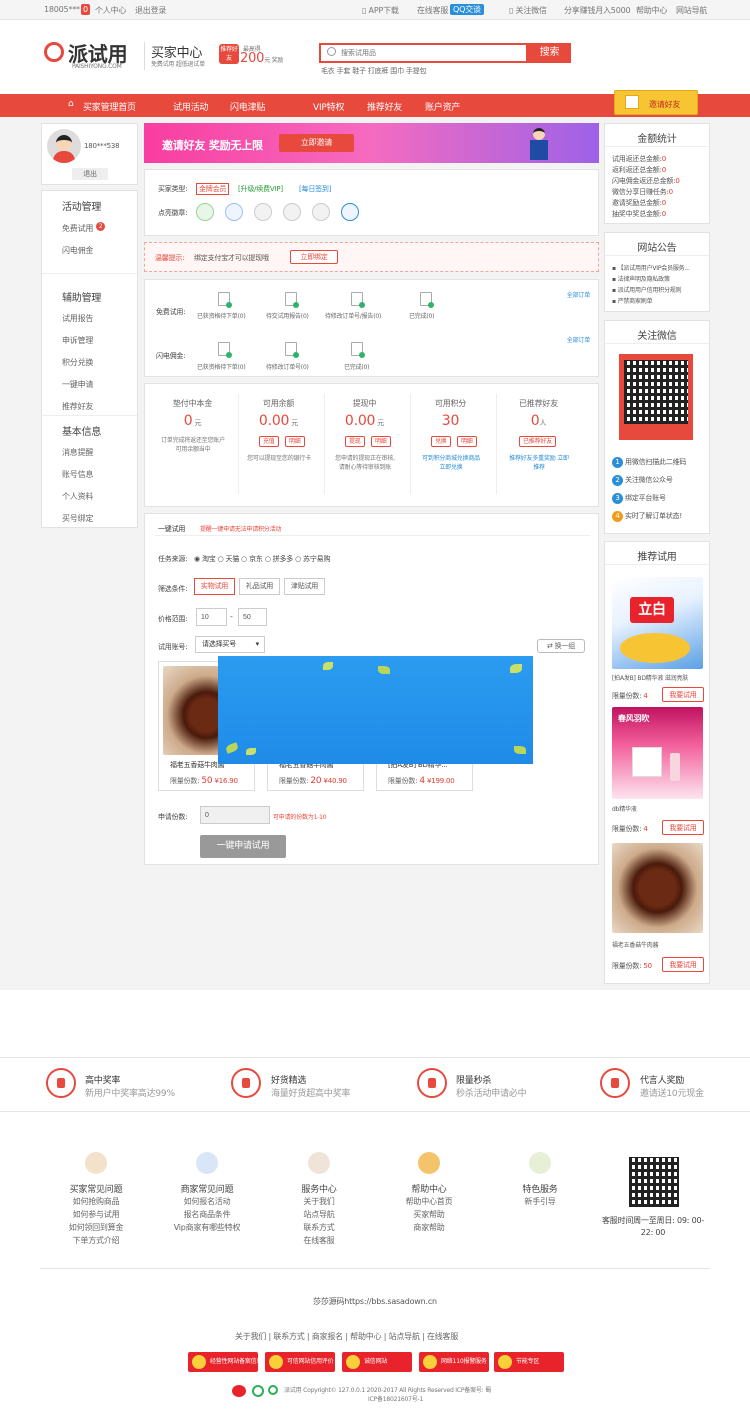  Describe the element at coordinates (77, 250) in the screenshot. I see `menu-item-flash-commission: 闪电佣金` at that location.